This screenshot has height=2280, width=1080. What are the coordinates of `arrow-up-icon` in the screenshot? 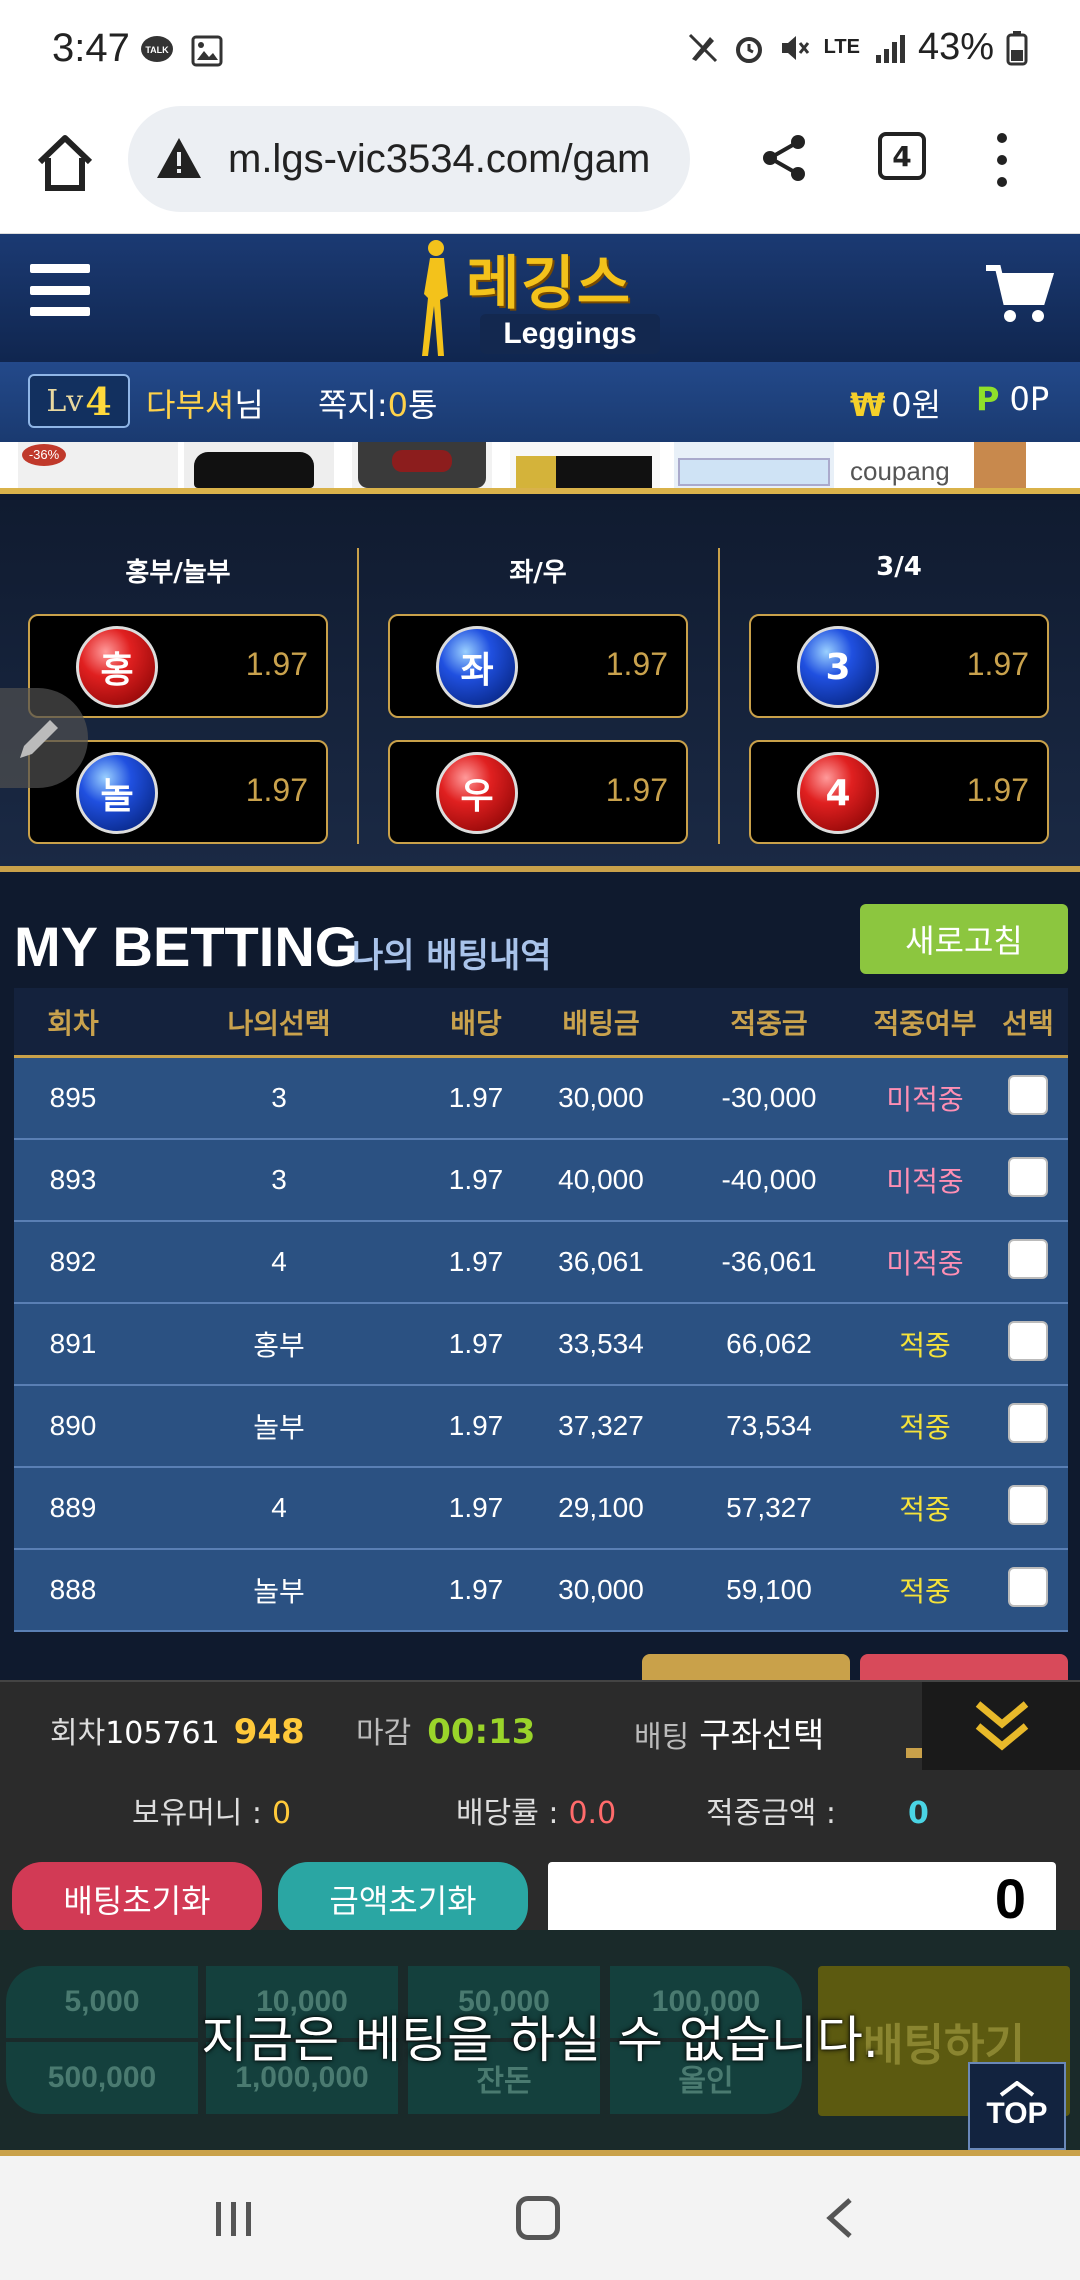 It's located at (1017, 2089).